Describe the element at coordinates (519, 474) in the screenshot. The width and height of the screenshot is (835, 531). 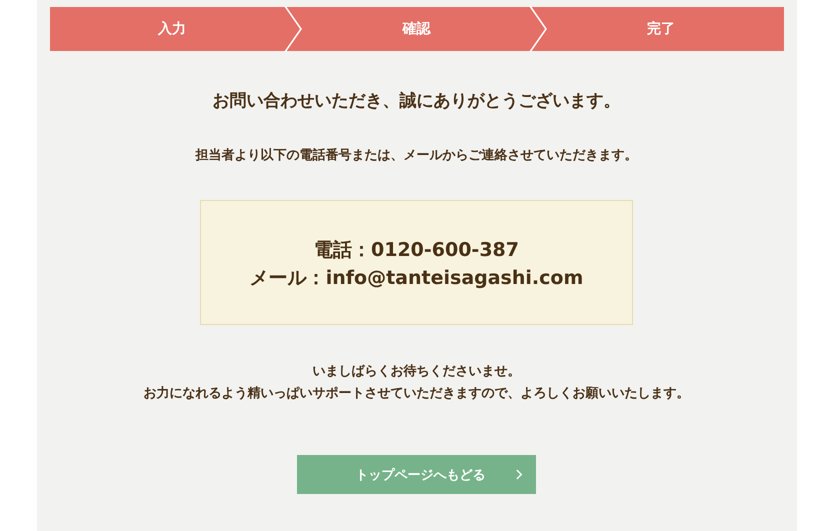
I see `chevron-right-icon` at that location.